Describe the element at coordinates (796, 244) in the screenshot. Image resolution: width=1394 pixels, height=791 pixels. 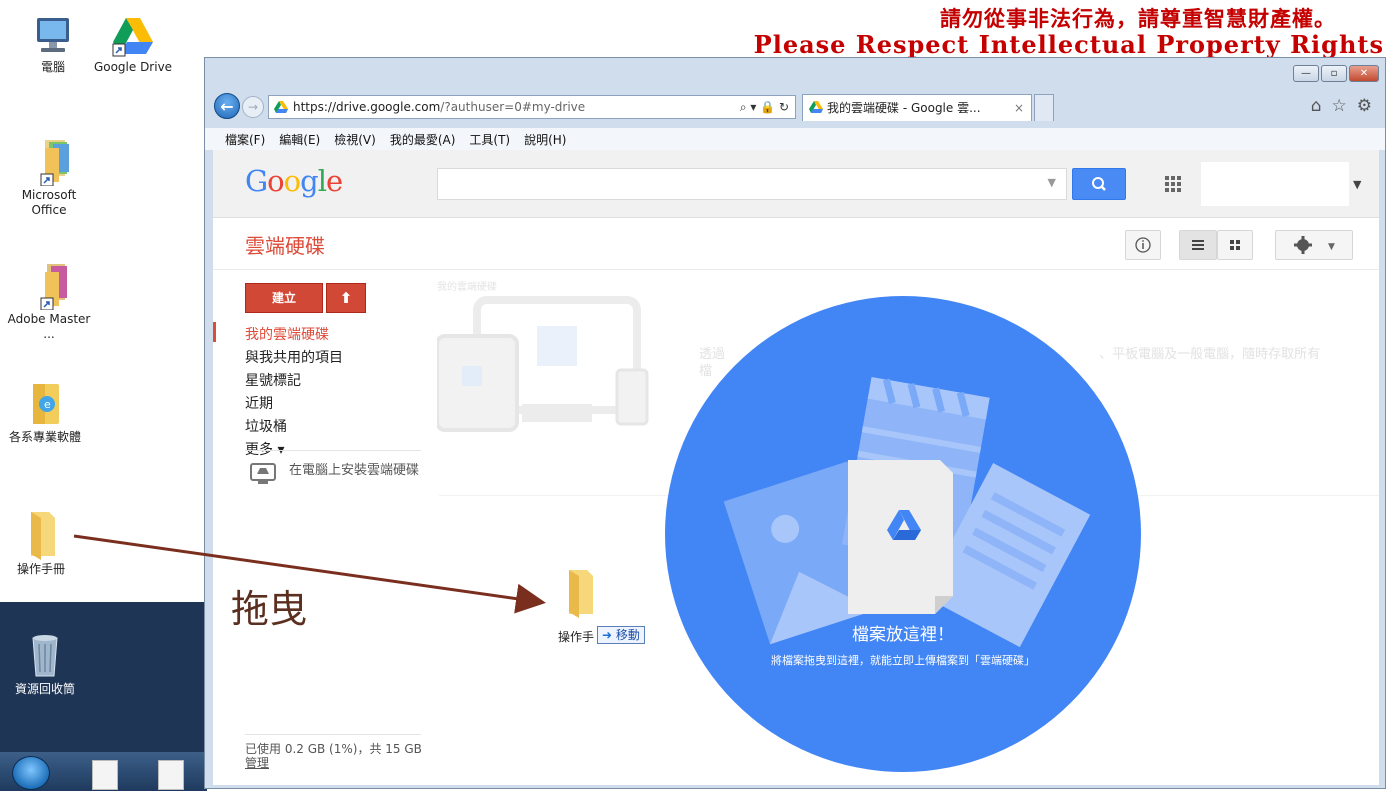
I see `drive-toolbar: 雲端硬碟 ▼` at that location.